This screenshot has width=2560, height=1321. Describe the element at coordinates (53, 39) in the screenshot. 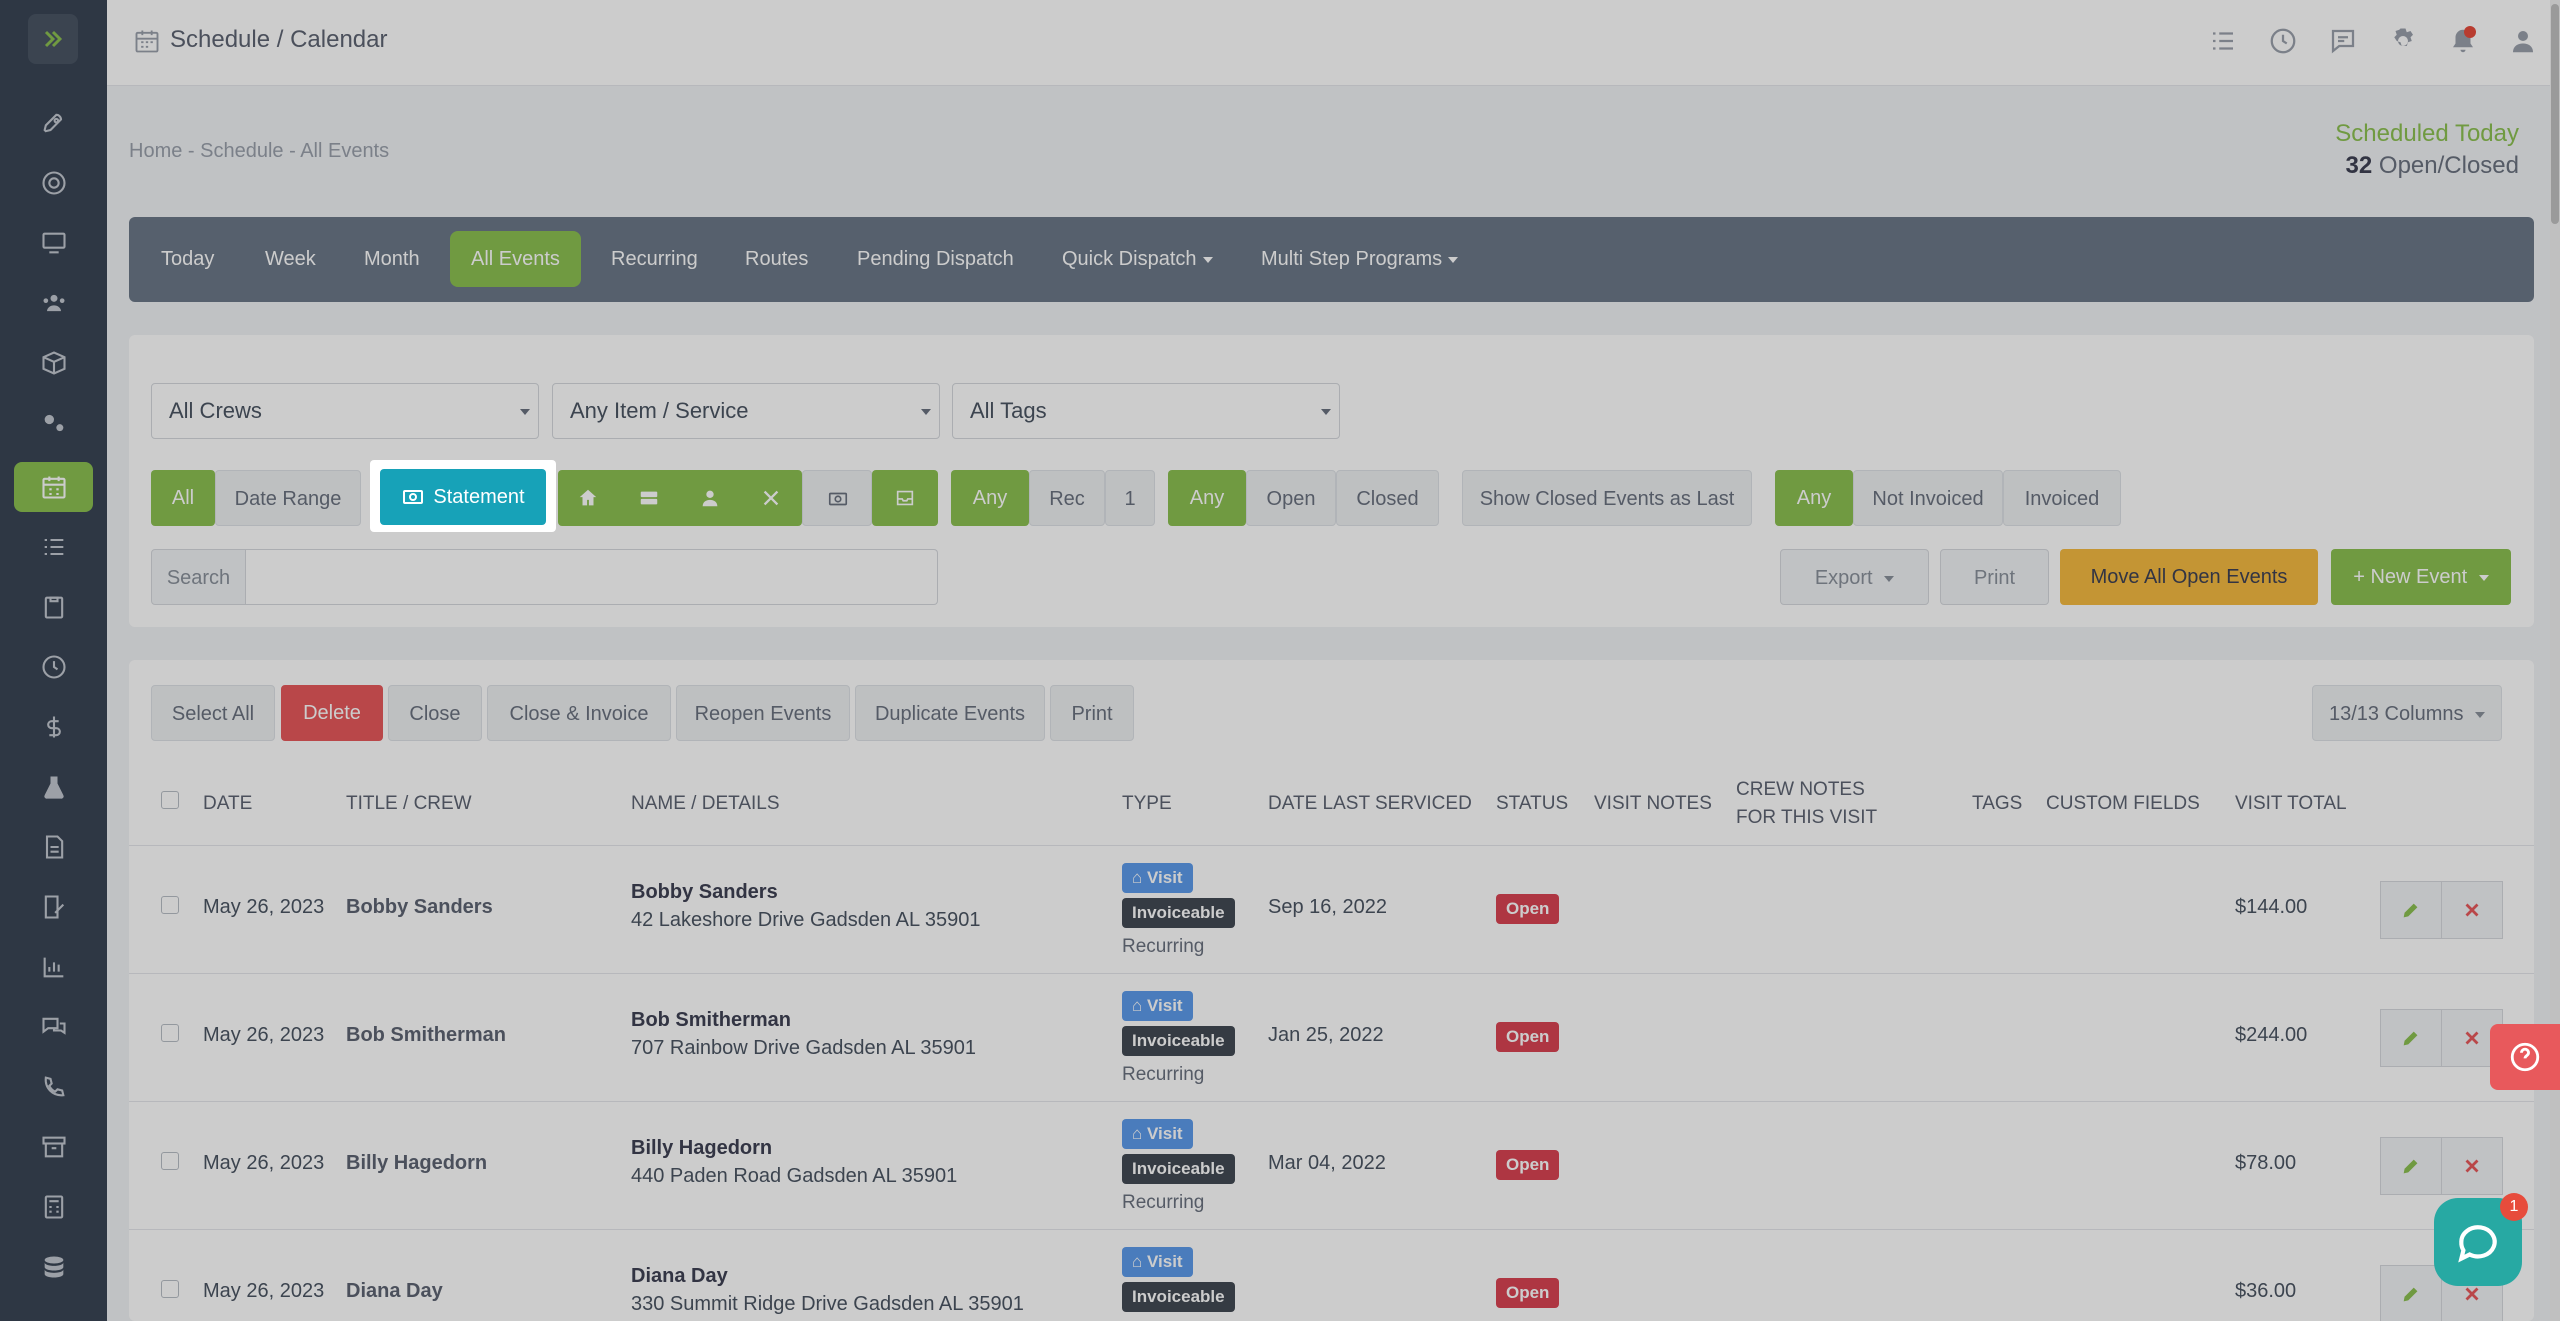

I see `sidebar-toggle-icon` at that location.